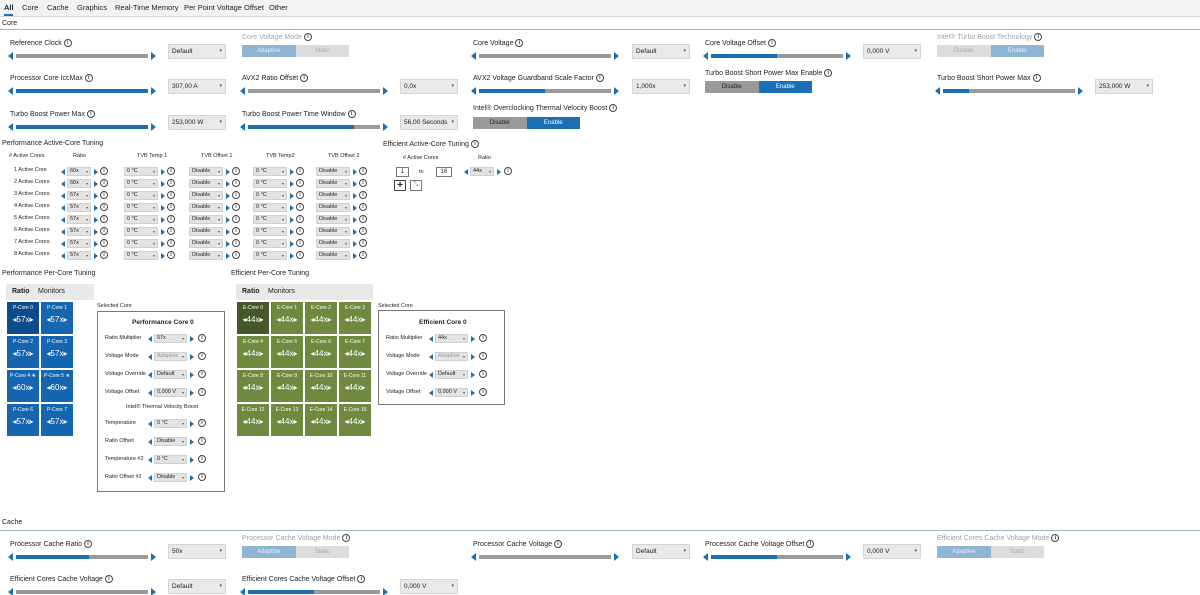 The width and height of the screenshot is (1200, 595). I want to click on core-voltage-select: Default ▾, so click(661, 51).